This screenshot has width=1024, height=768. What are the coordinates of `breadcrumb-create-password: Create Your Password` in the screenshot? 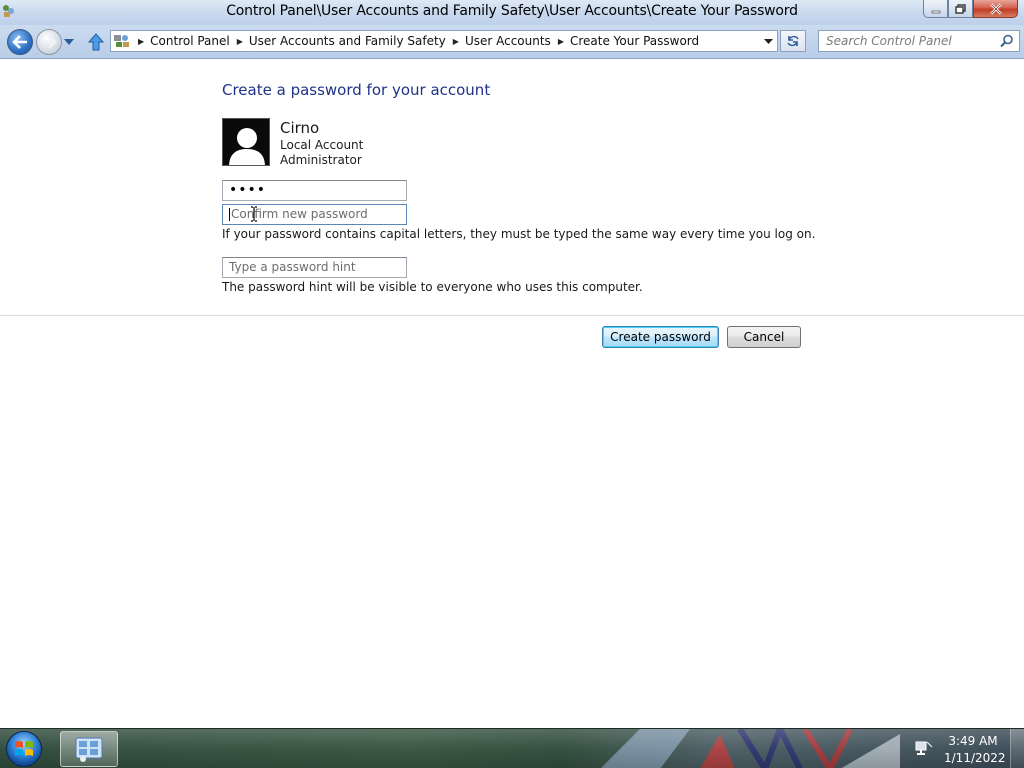 It's located at (634, 41).